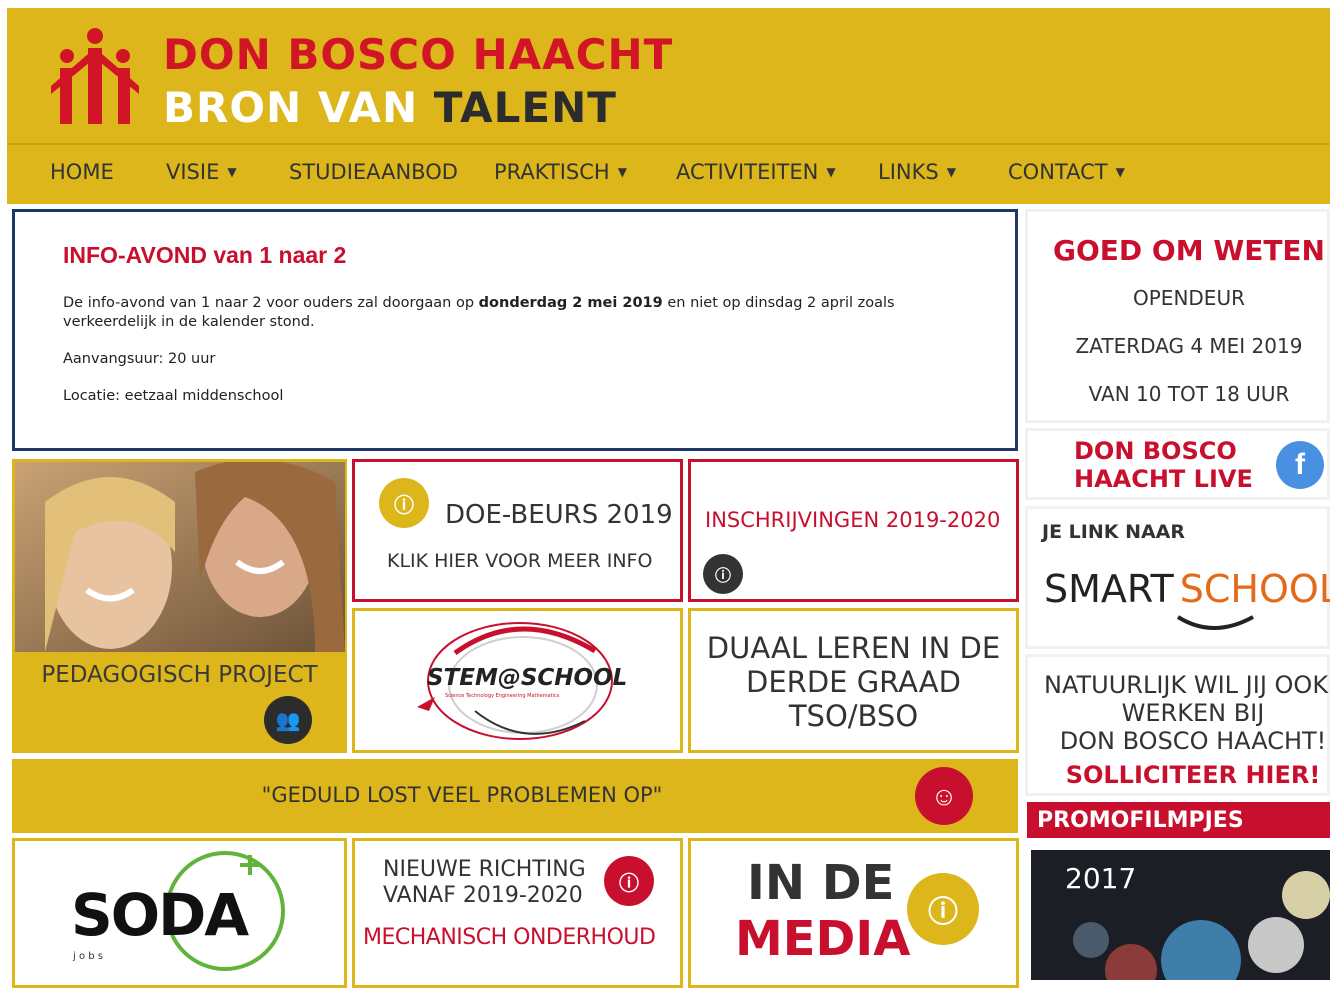 The height and width of the screenshot is (988, 1330). I want to click on smart-label: JE LINK NAAR, so click(1114, 532).